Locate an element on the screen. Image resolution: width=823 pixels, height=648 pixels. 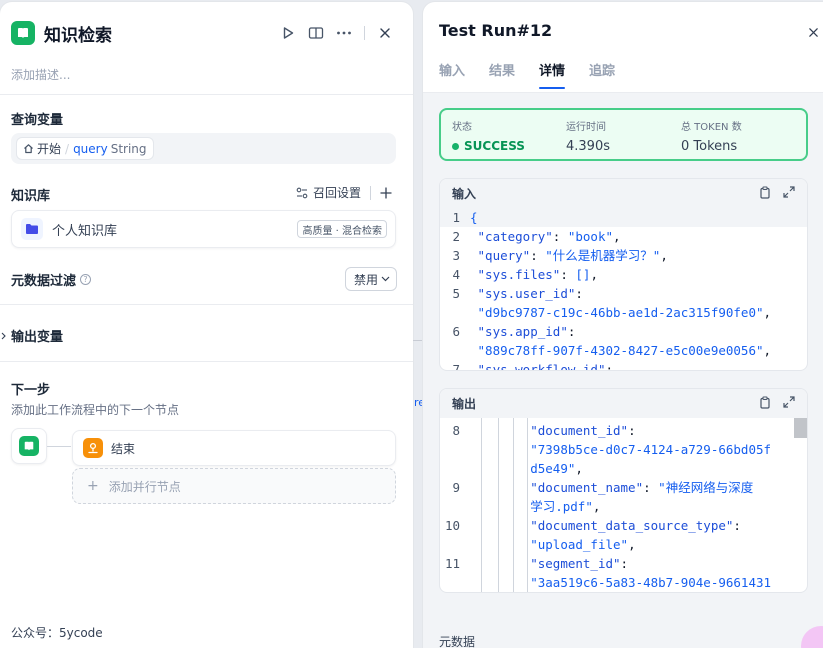
code-line: 学习.pdf", is located at coordinates (623, 506).